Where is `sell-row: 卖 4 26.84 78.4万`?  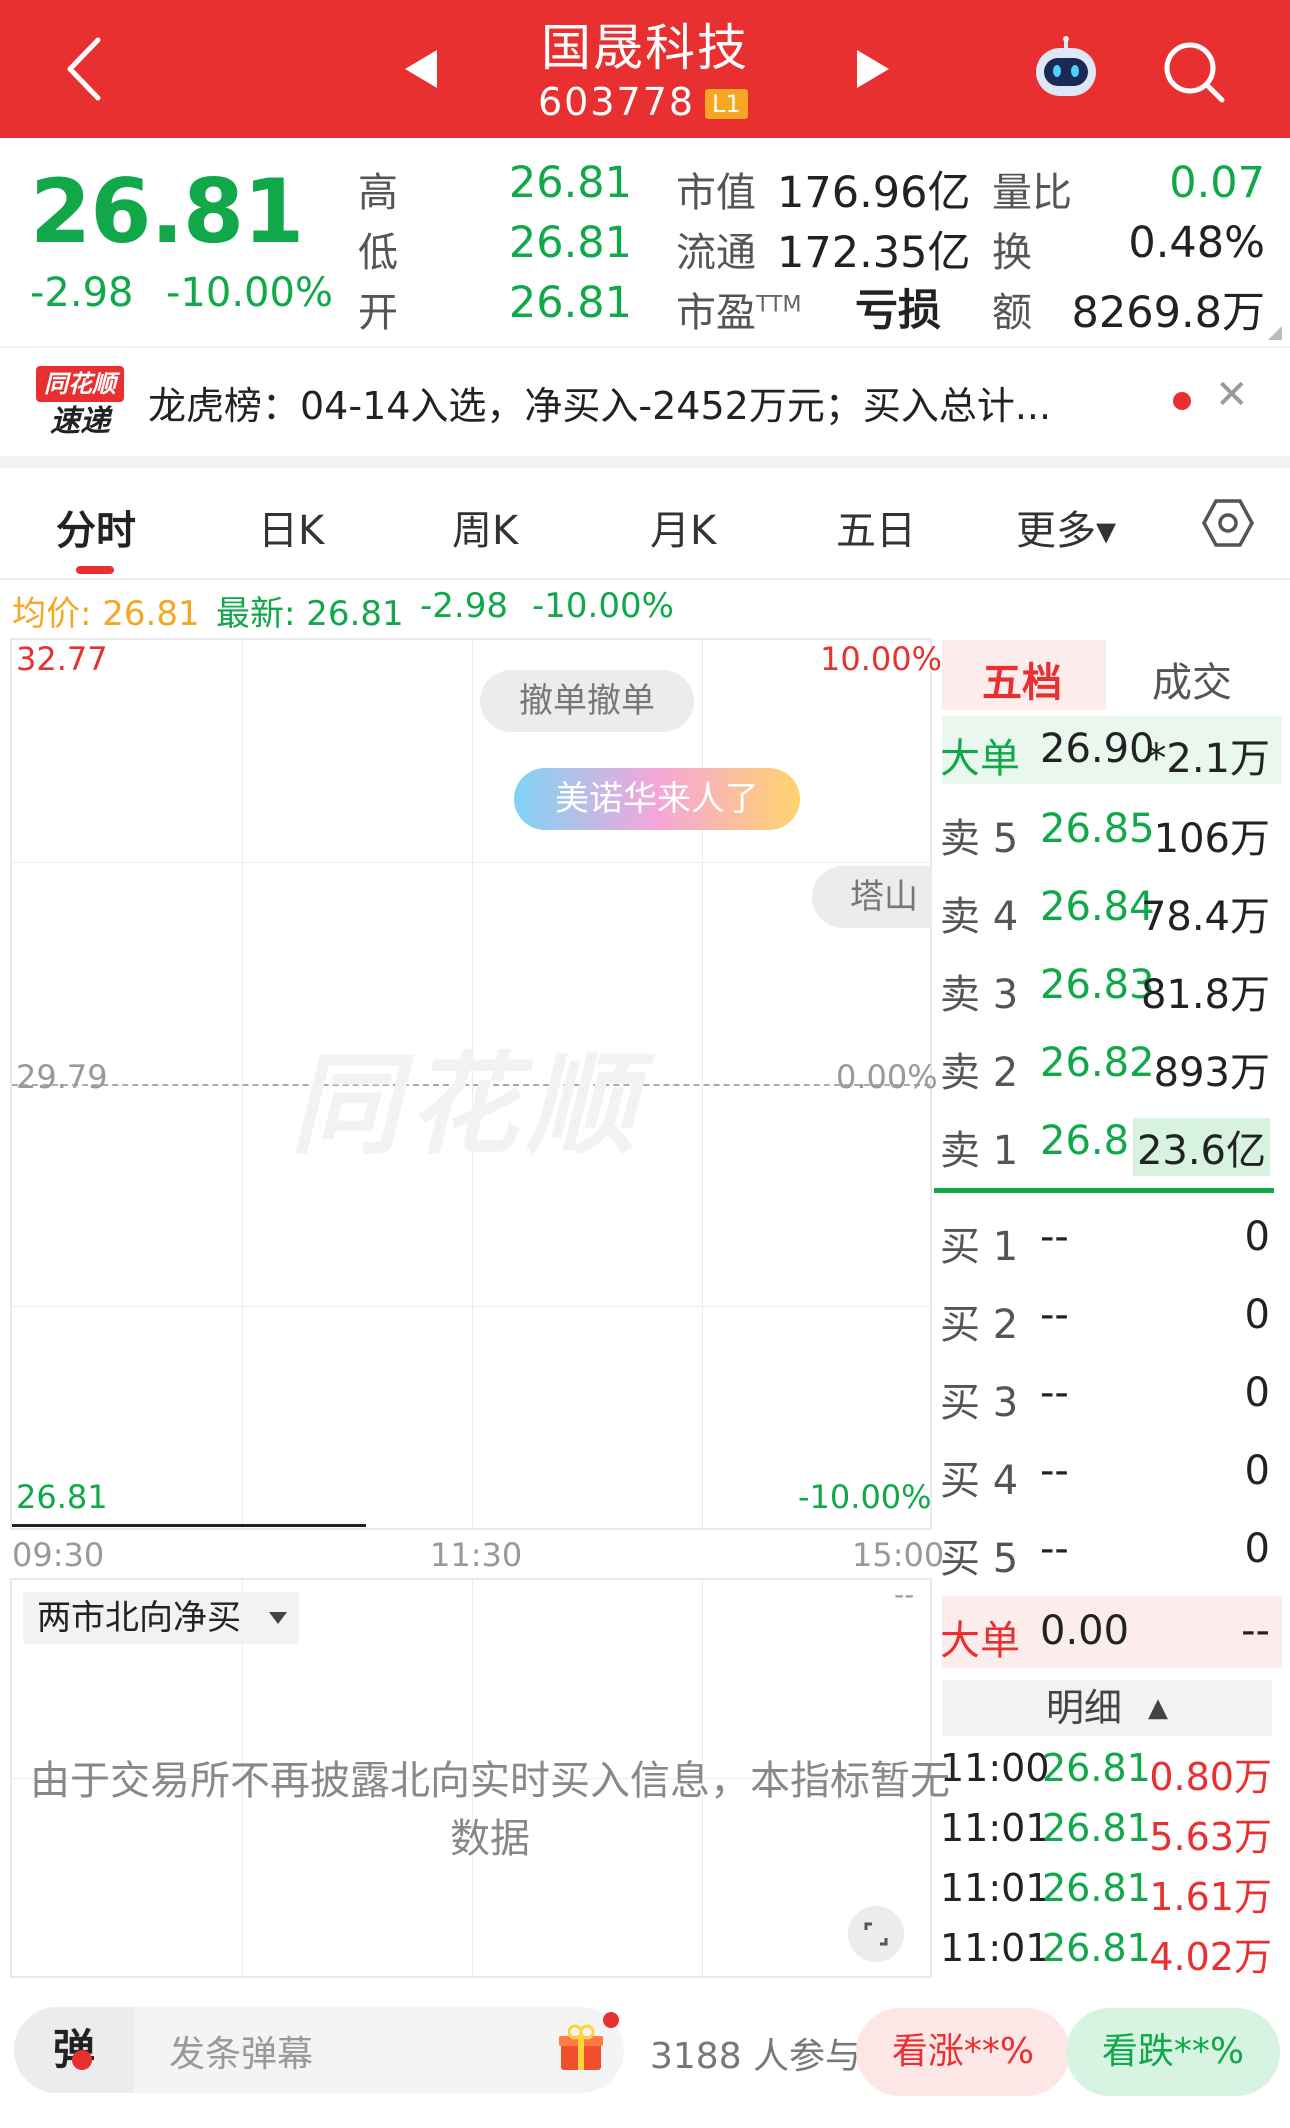
sell-row: 卖 4 26.84 78.4万 is located at coordinates (1110, 914).